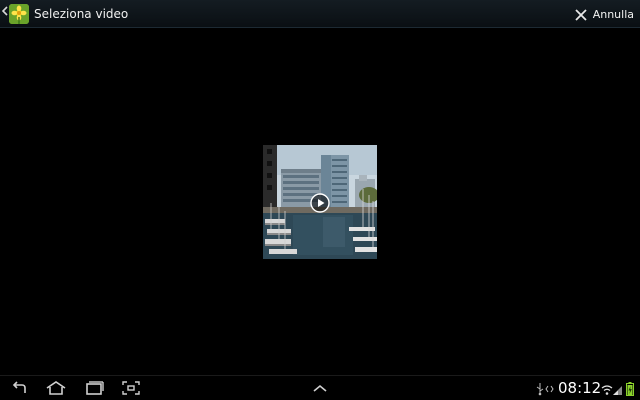 Image resolution: width=640 pixels, height=400 pixels. Describe the element at coordinates (19, 13) in the screenshot. I see `gallery-flower-icon` at that location.